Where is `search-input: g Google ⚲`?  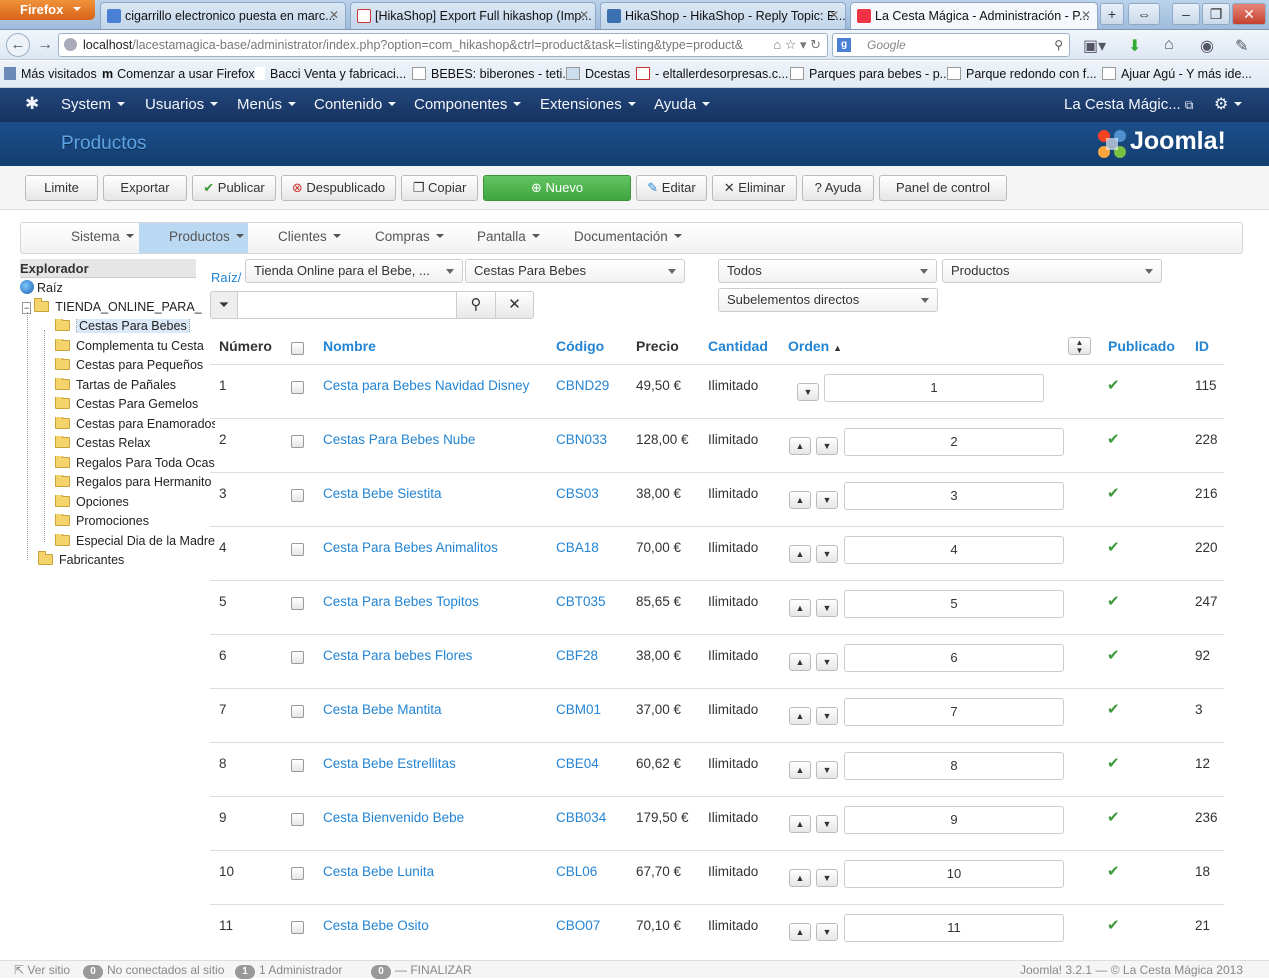 search-input: g Google ⚲ is located at coordinates (951, 45).